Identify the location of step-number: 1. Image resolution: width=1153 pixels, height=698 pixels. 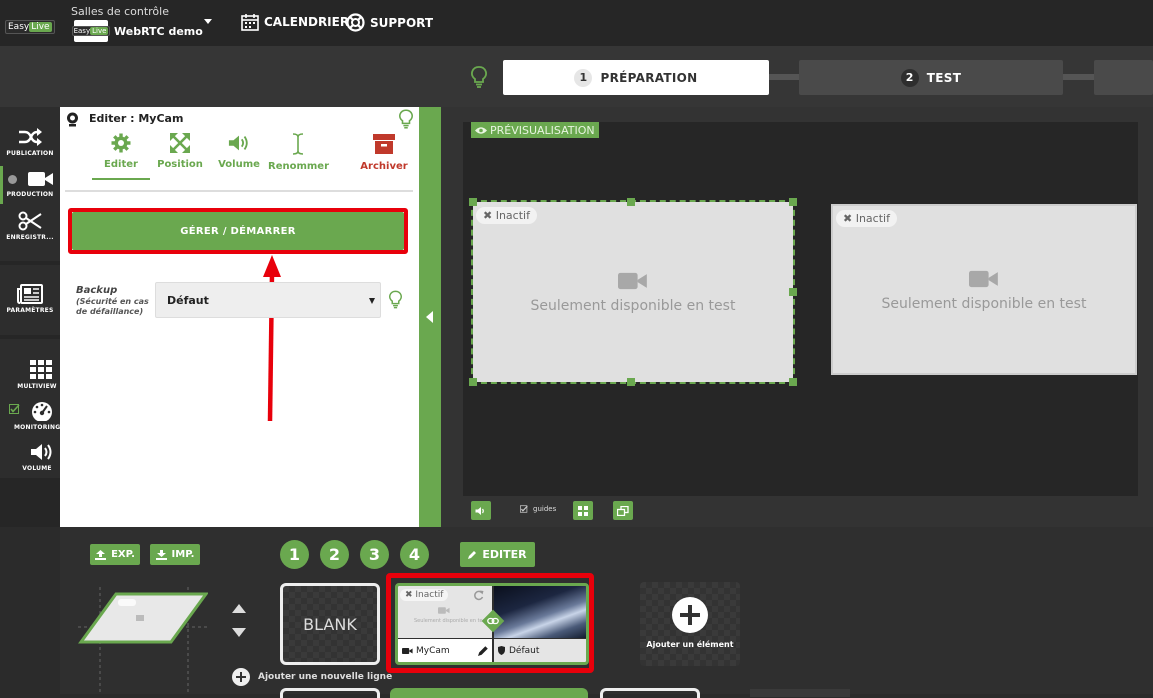
(583, 77).